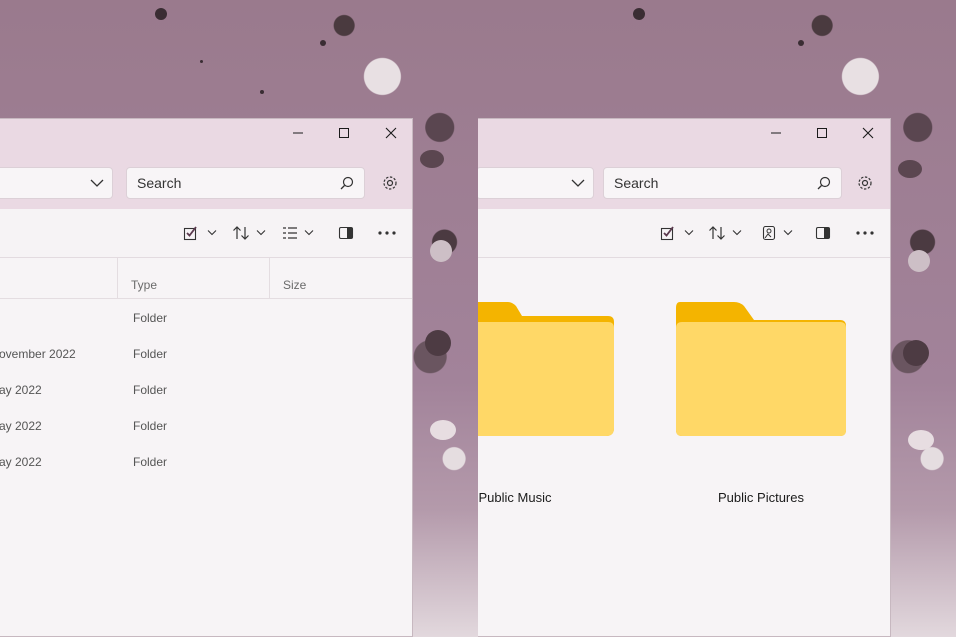  Describe the element at coordinates (761, 497) in the screenshot. I see `folder-label: Public Pictures` at that location.